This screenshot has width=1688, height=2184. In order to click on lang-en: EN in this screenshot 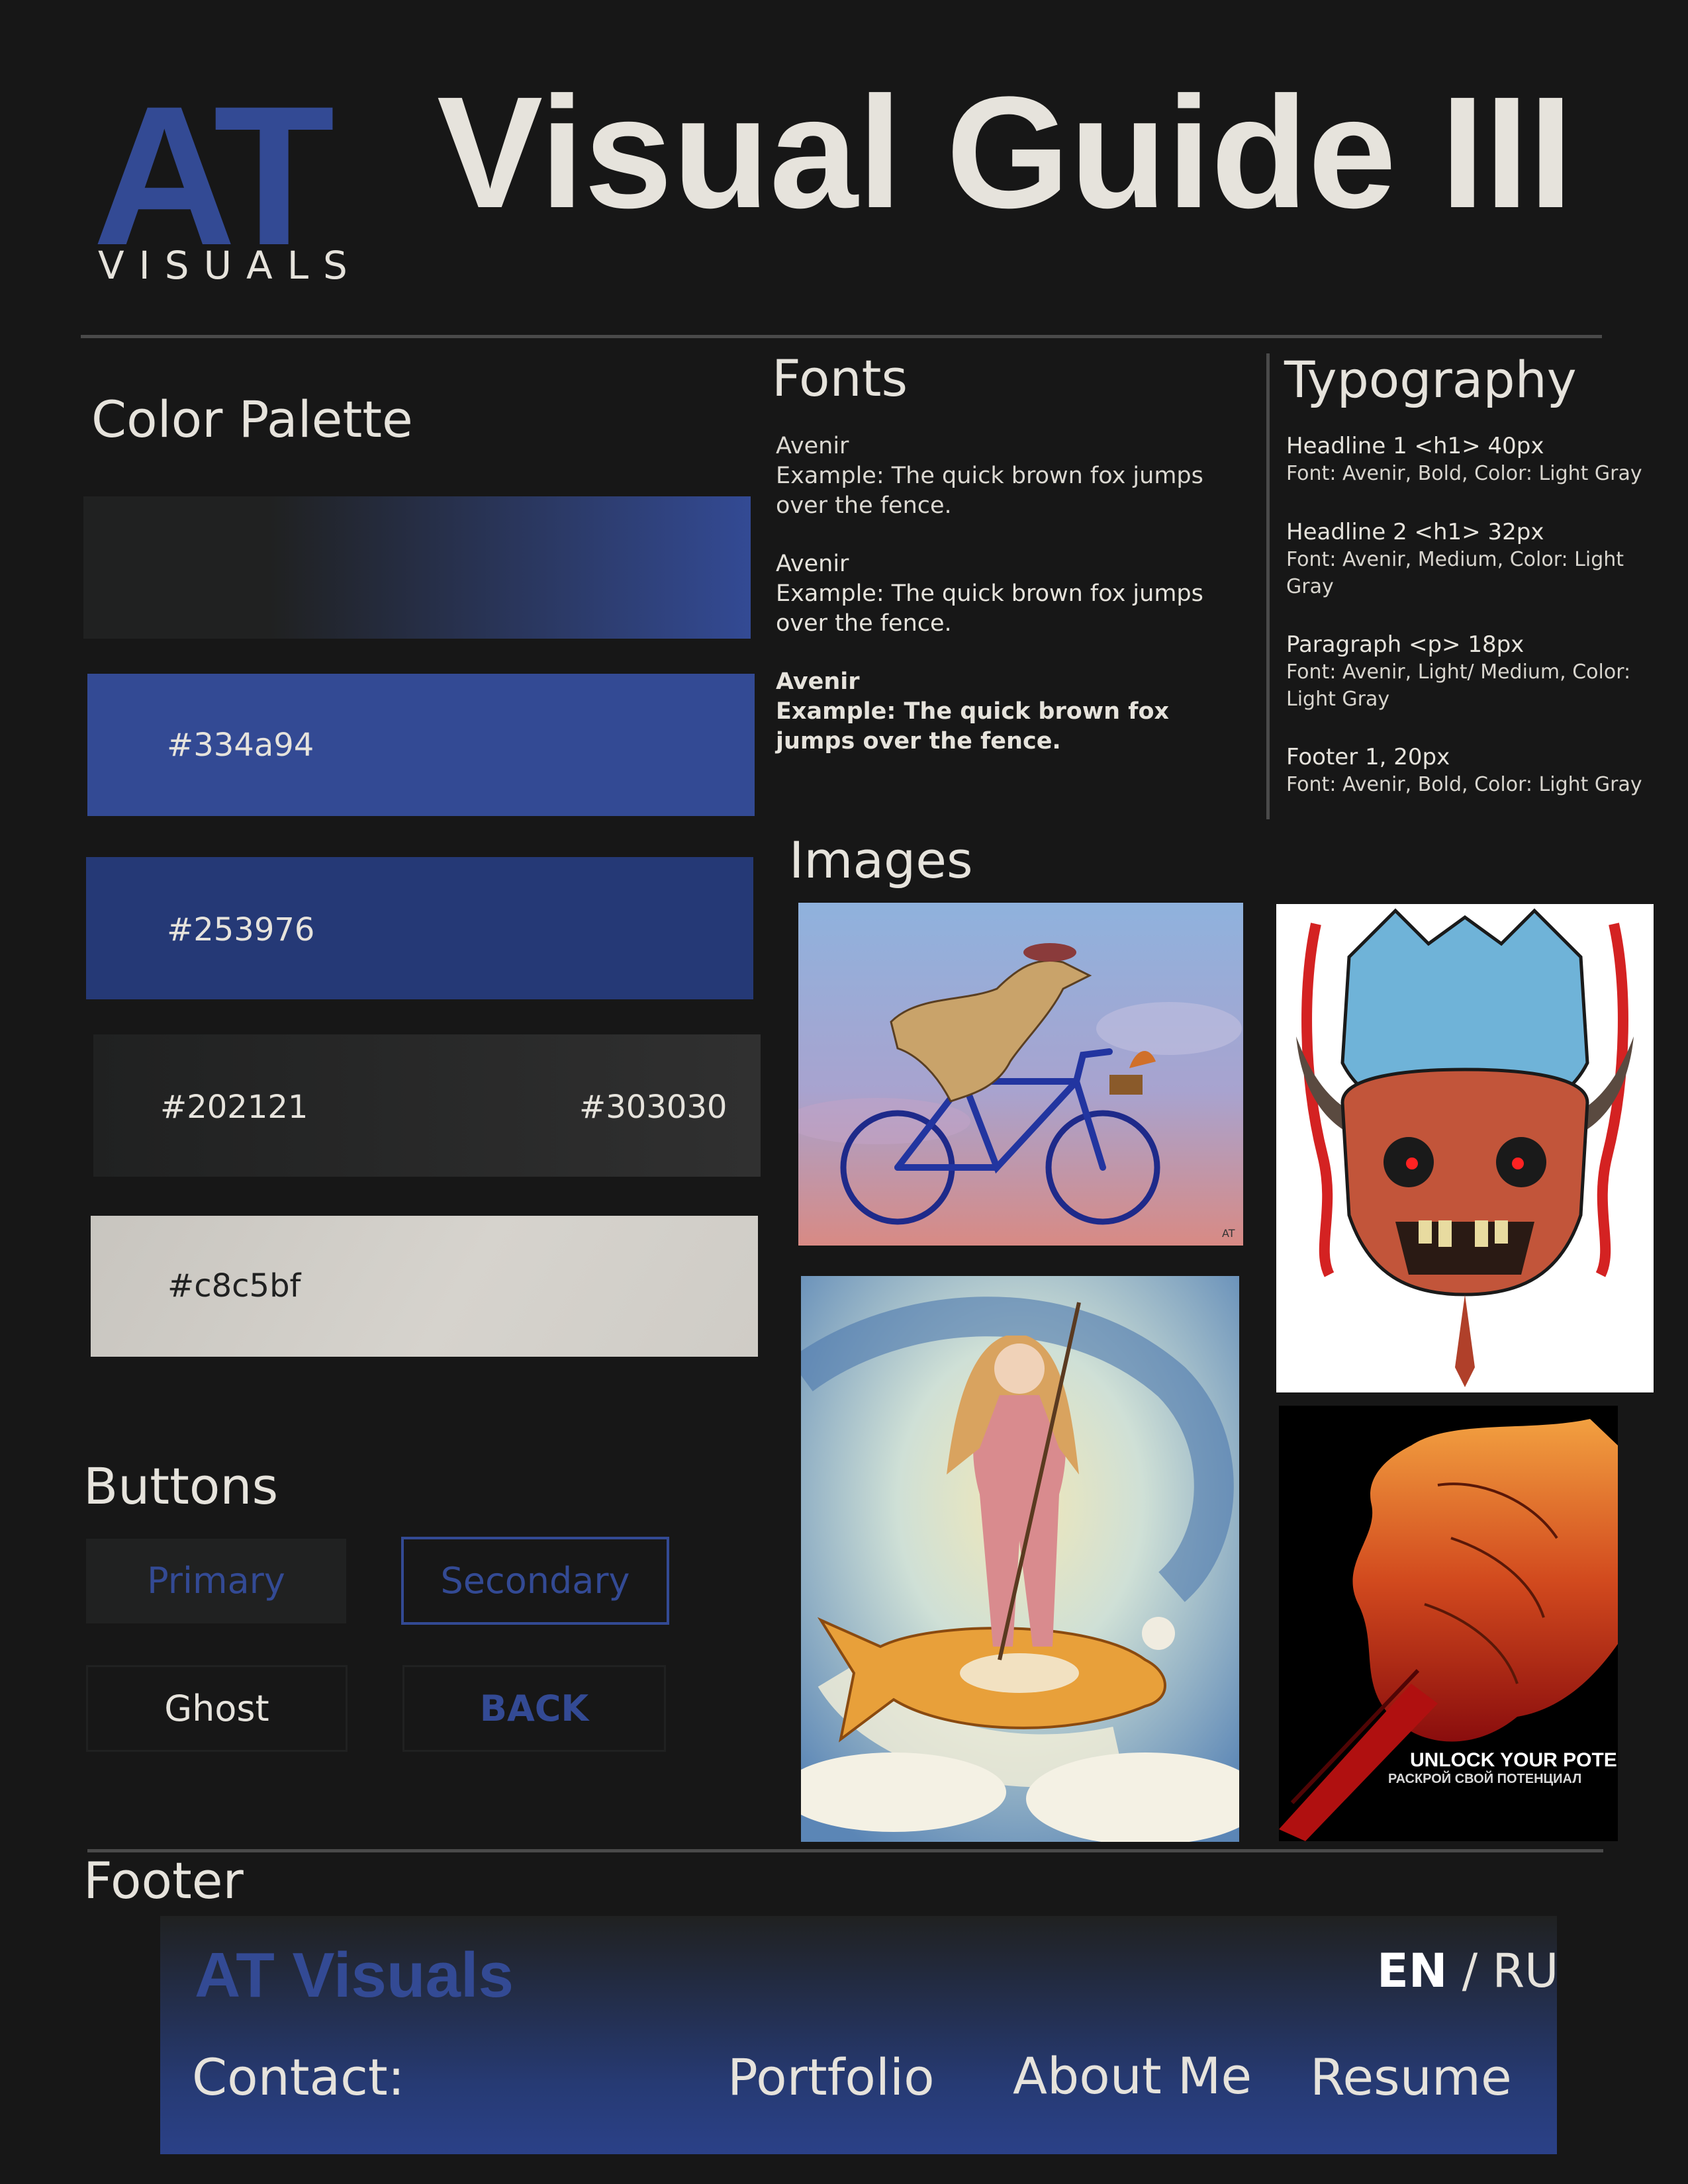, I will do `click(1412, 1971)`.